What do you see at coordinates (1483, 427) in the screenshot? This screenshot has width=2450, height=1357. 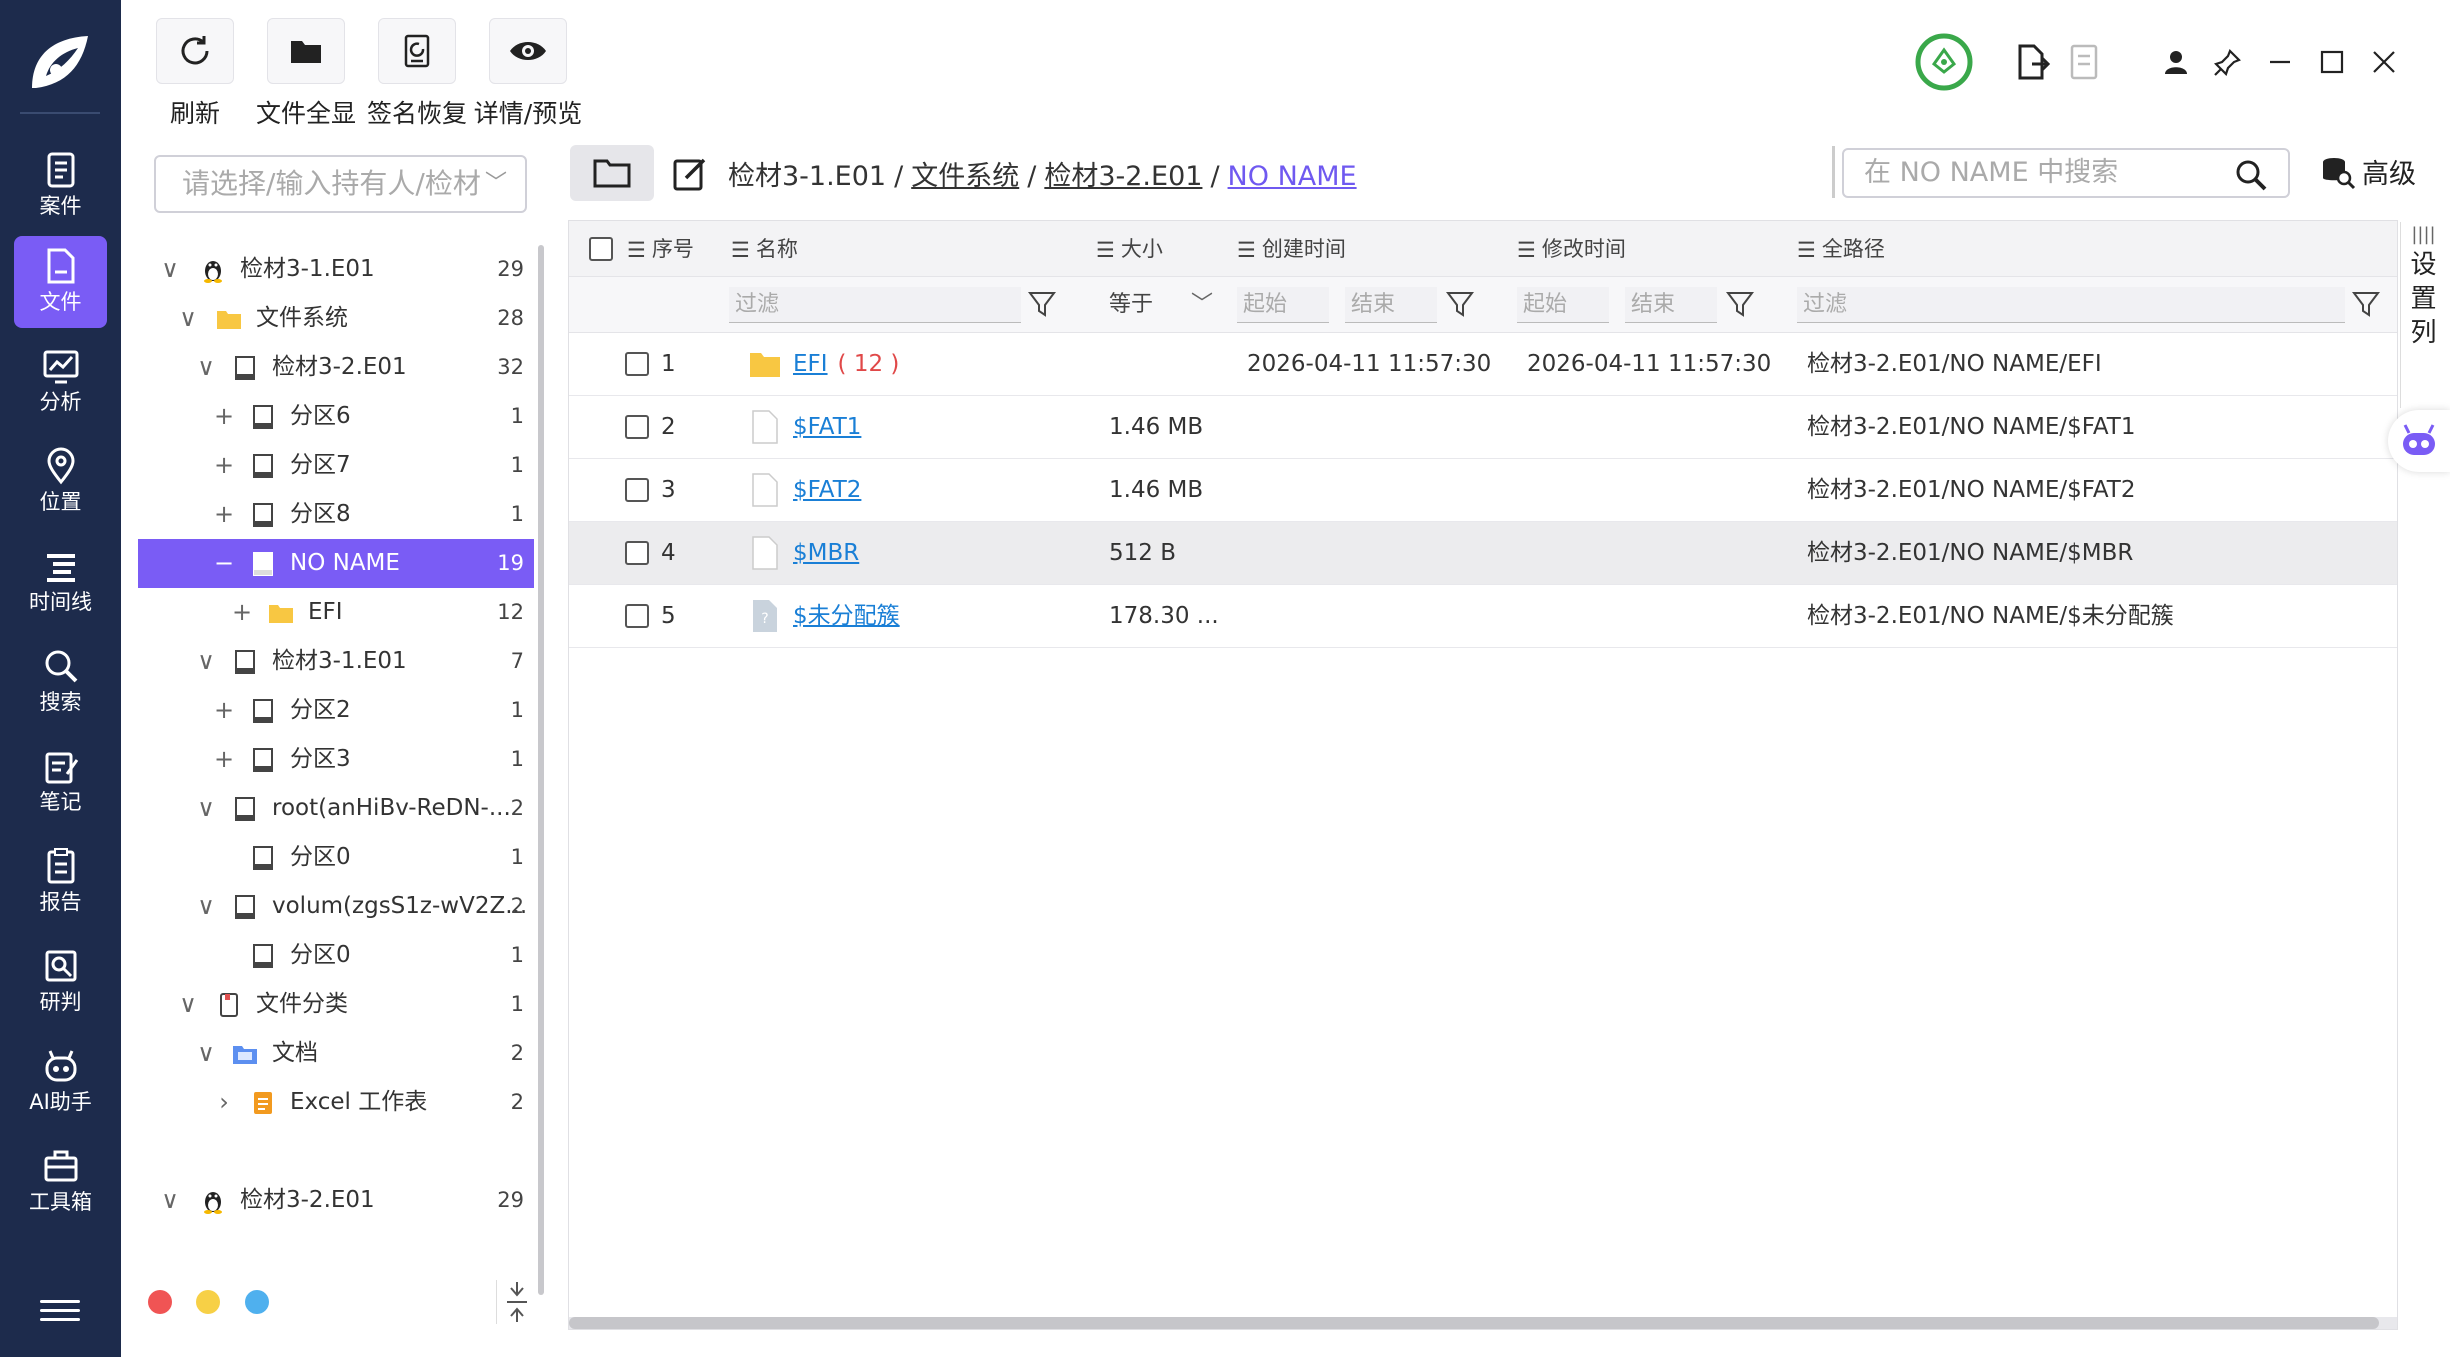 I see `table-row: 2 $FAT1 1.46 MB 检材3-2.E01/NO NAME/$FAT1` at bounding box center [1483, 427].